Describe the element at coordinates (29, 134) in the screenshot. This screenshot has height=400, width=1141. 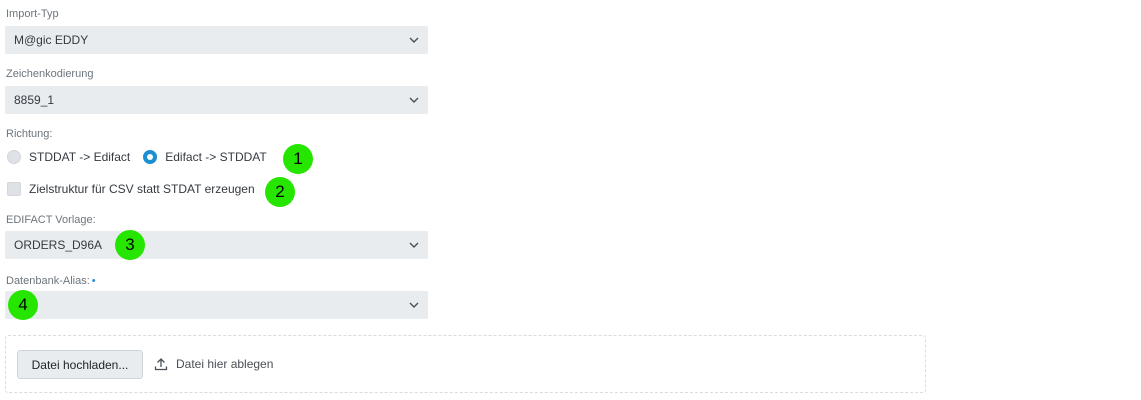
I see `direction-label: Richtung:` at that location.